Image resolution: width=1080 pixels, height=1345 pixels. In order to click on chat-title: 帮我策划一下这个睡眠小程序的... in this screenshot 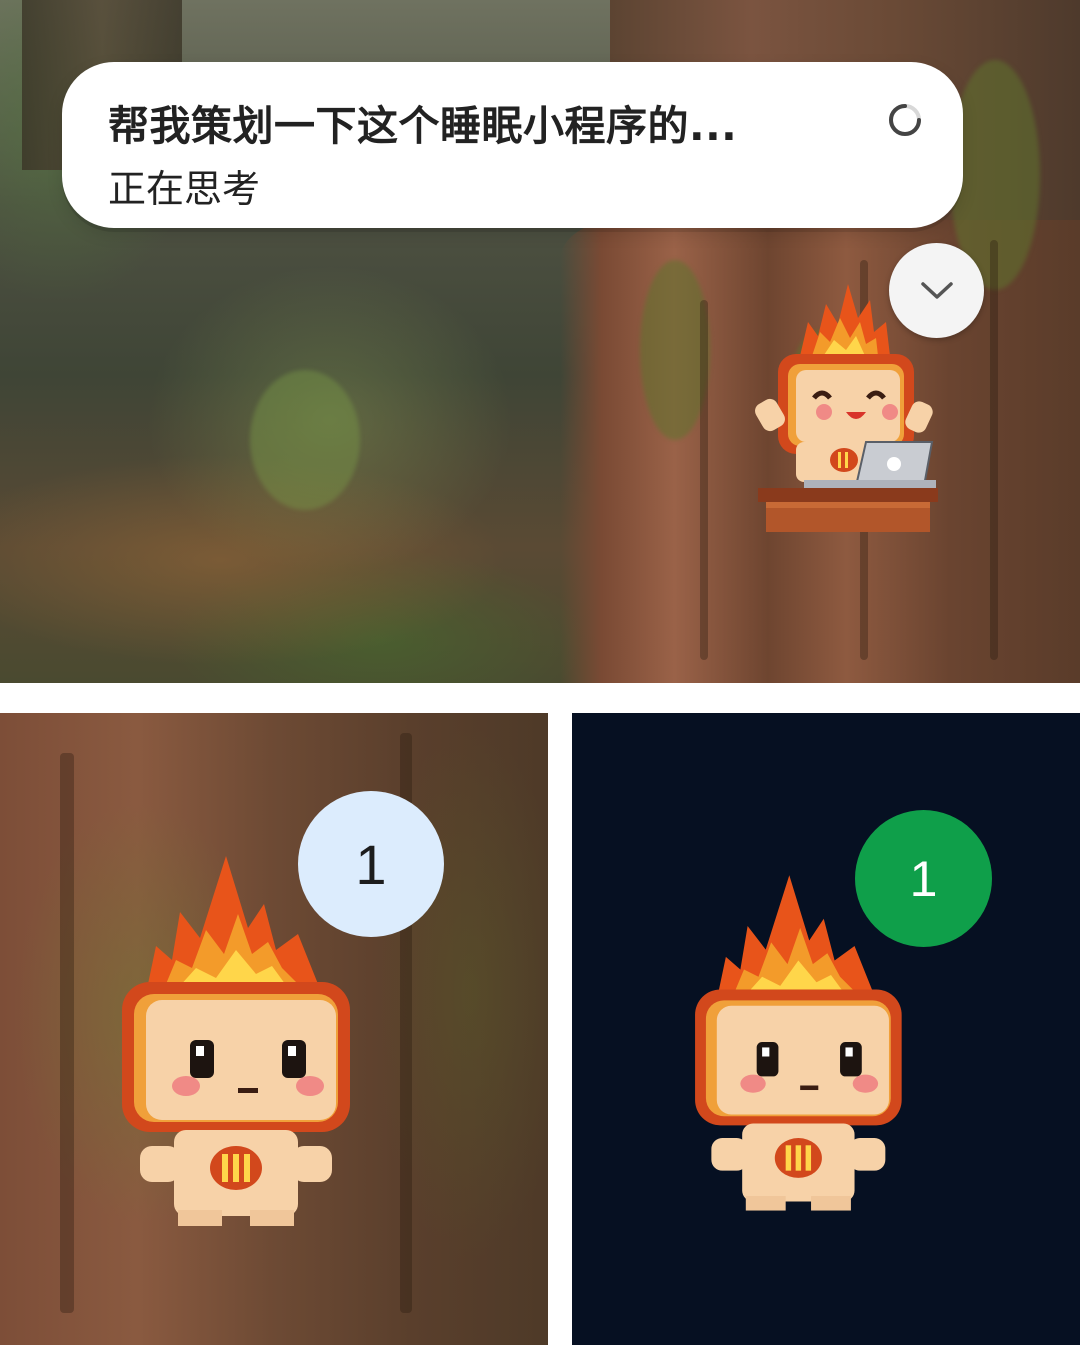, I will do `click(423, 126)`.